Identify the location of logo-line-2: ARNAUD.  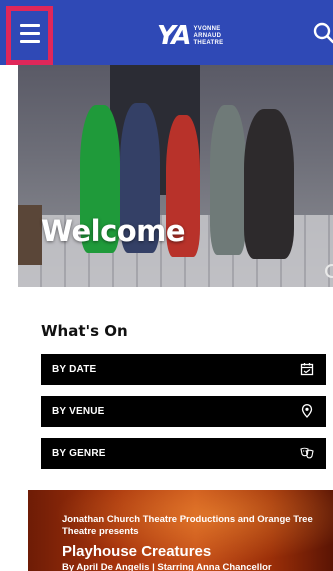
(207, 35).